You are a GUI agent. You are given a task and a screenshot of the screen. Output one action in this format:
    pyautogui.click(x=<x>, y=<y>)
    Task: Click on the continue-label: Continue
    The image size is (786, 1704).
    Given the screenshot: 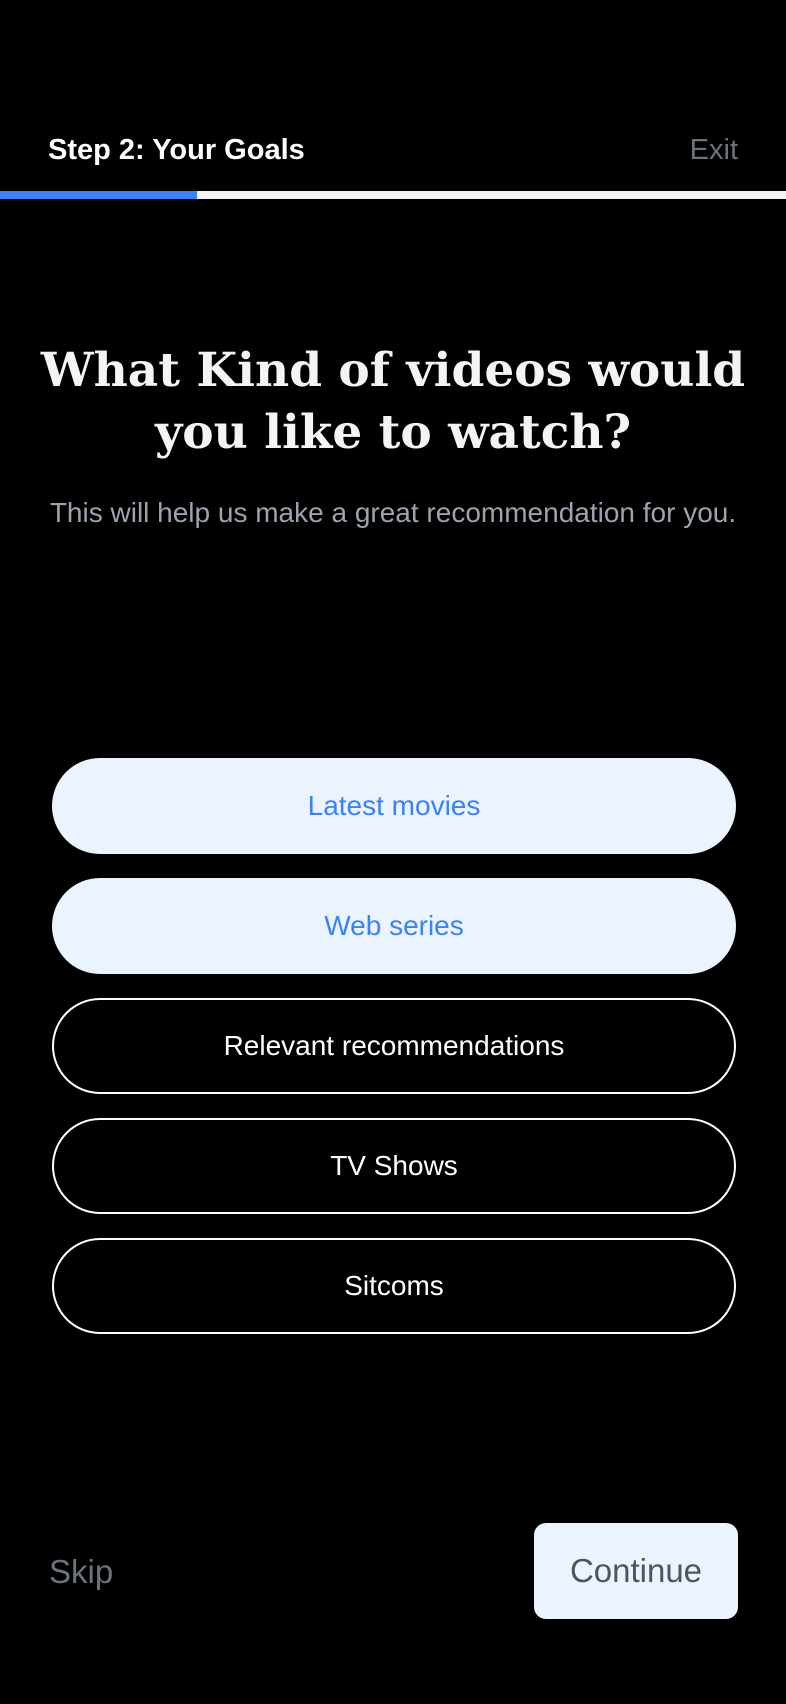 What is the action you would take?
    pyautogui.click(x=636, y=1570)
    